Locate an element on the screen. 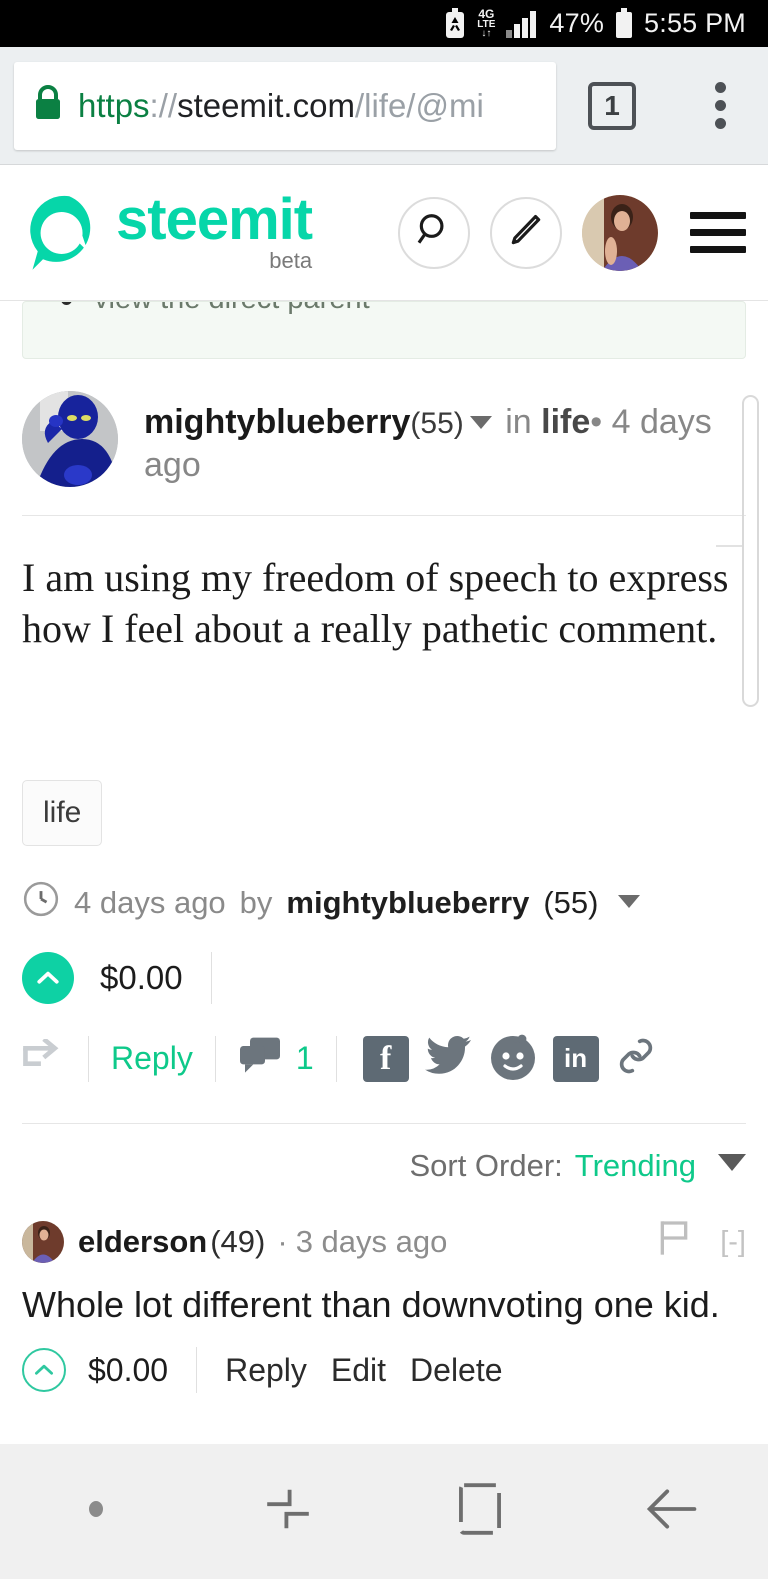 The image size is (768, 1579). url-path: /life/@mi is located at coordinates (419, 105).